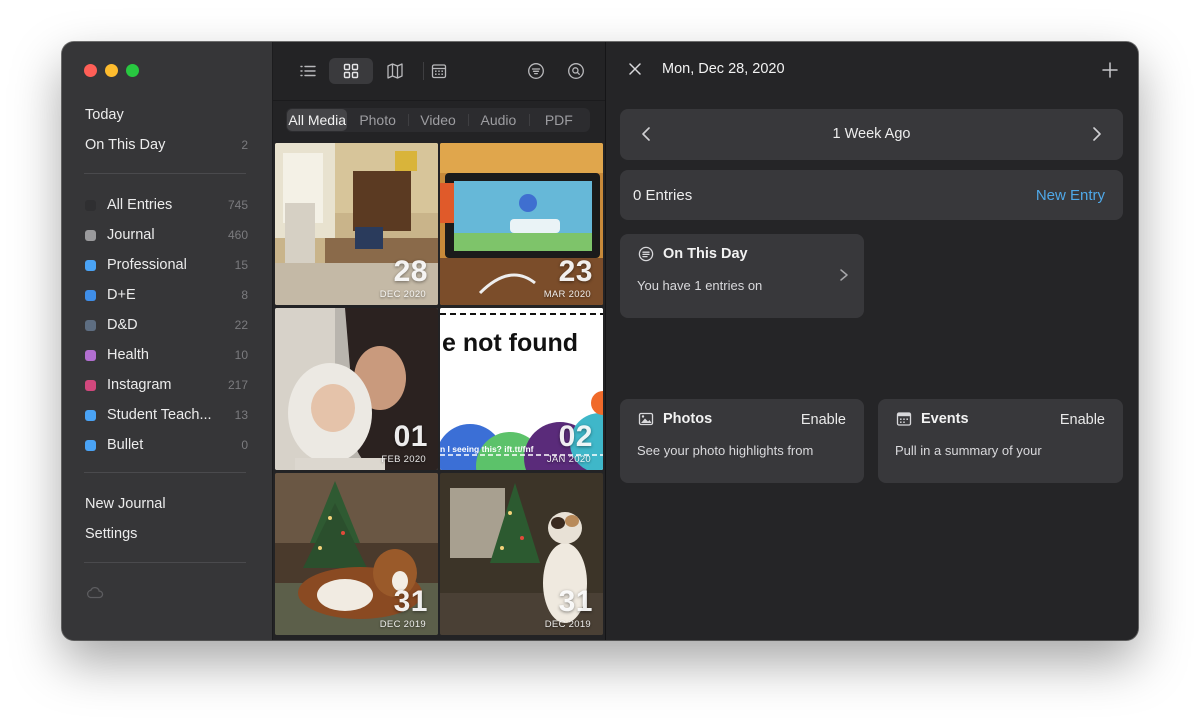 The height and width of the screenshot is (722, 1200). Describe the element at coordinates (663, 195) in the screenshot. I see `entries-count: 0 Entries` at that location.